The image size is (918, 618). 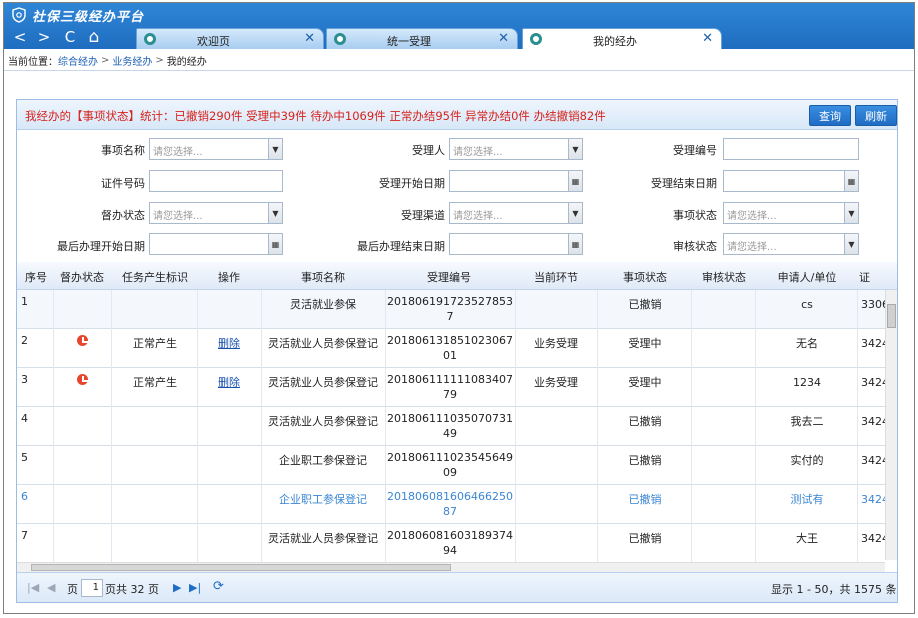 What do you see at coordinates (216, 213) in the screenshot?
I see `supervise-select: 请您选择... ▼` at bounding box center [216, 213].